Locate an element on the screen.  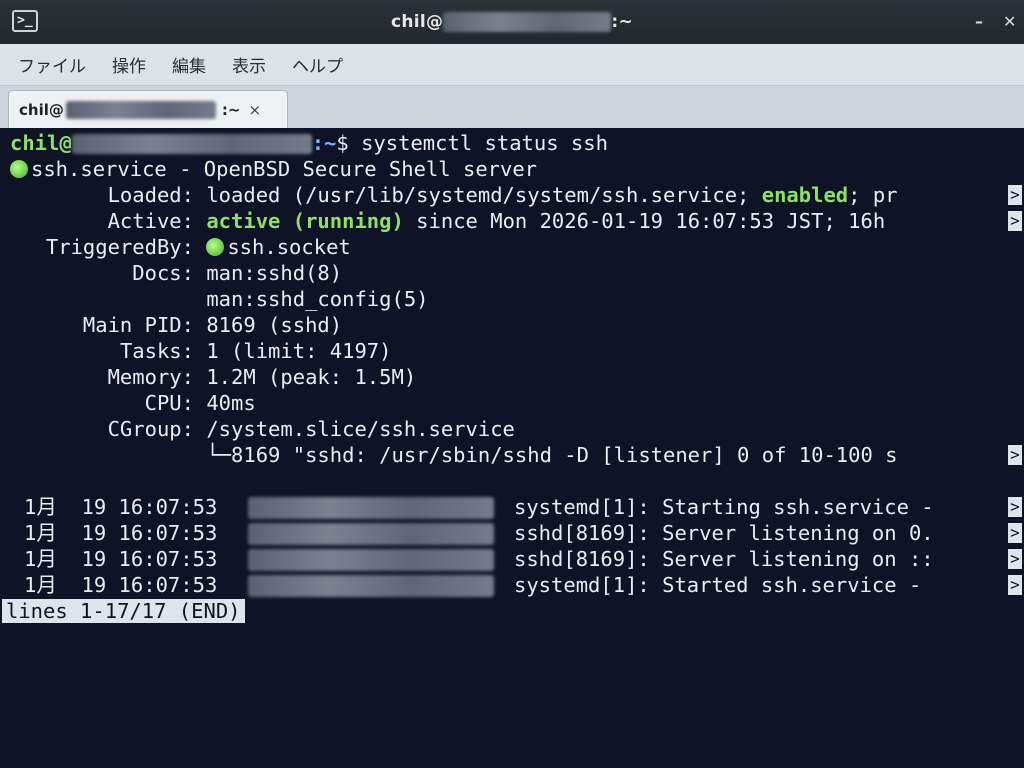
active-since: since Mon 2026-01-19 16:07:53 JST; 16h is located at coordinates (644, 221).